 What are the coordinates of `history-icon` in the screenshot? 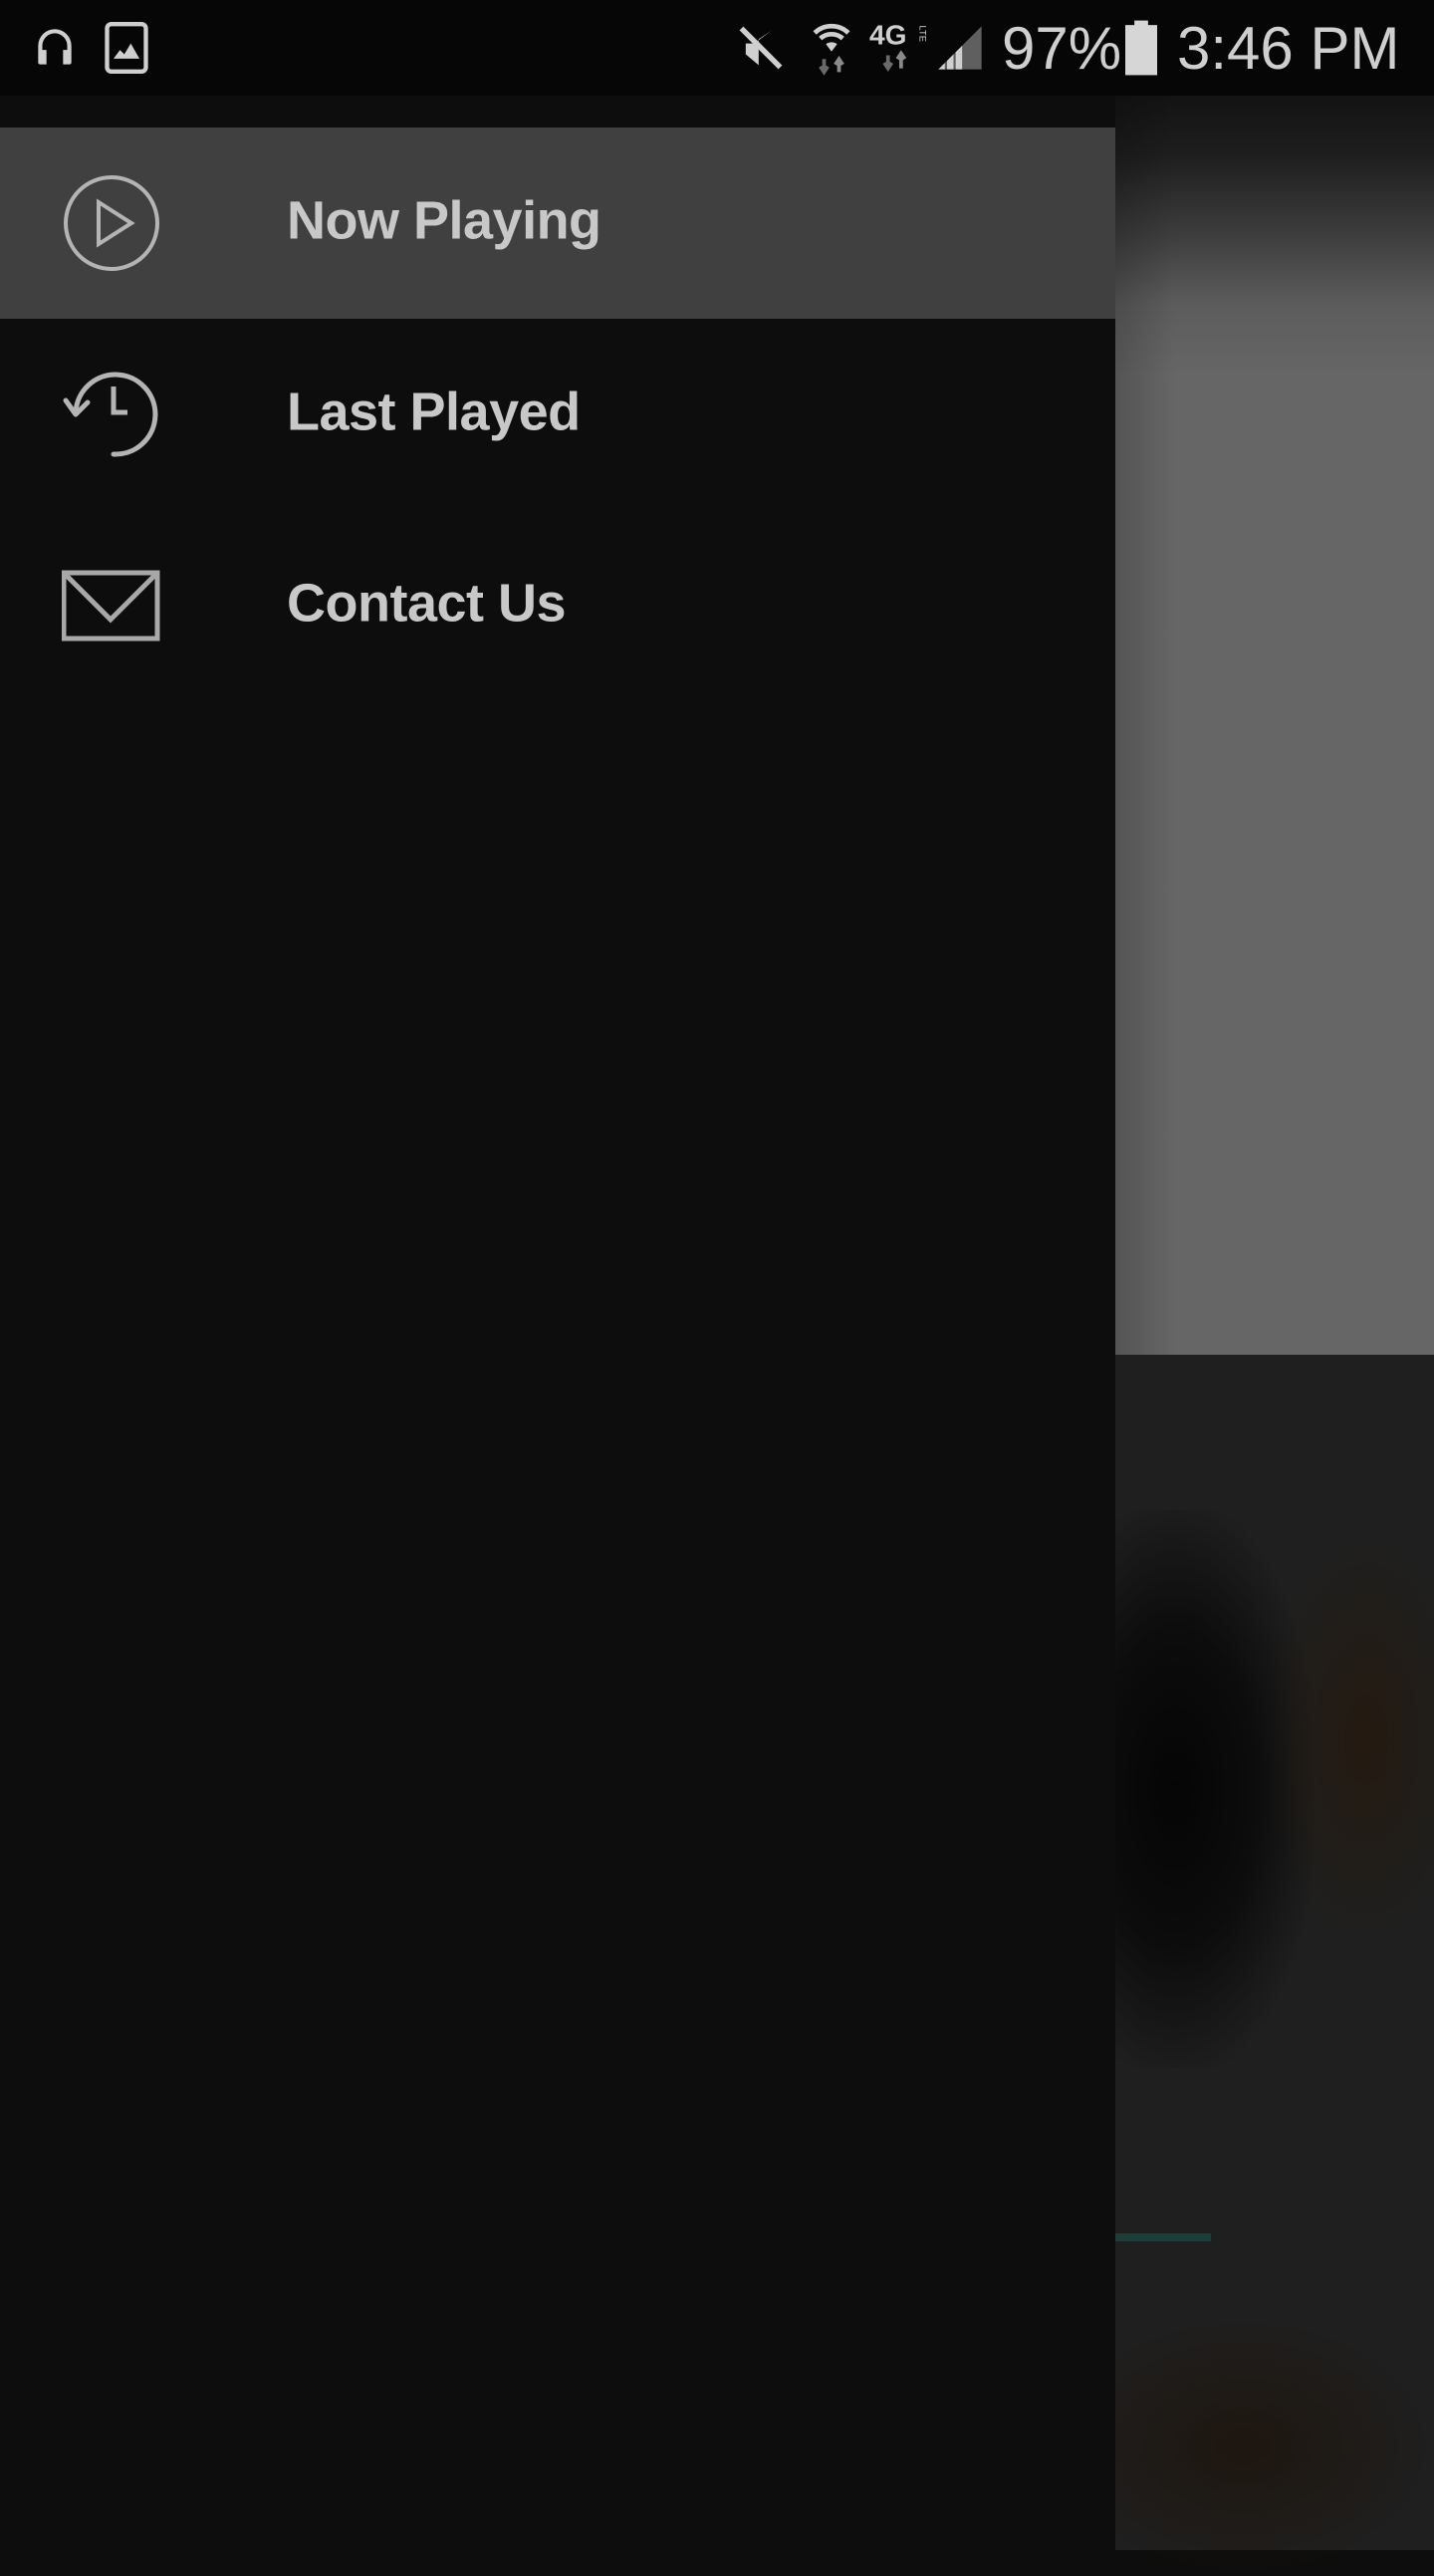 It's located at (111, 414).